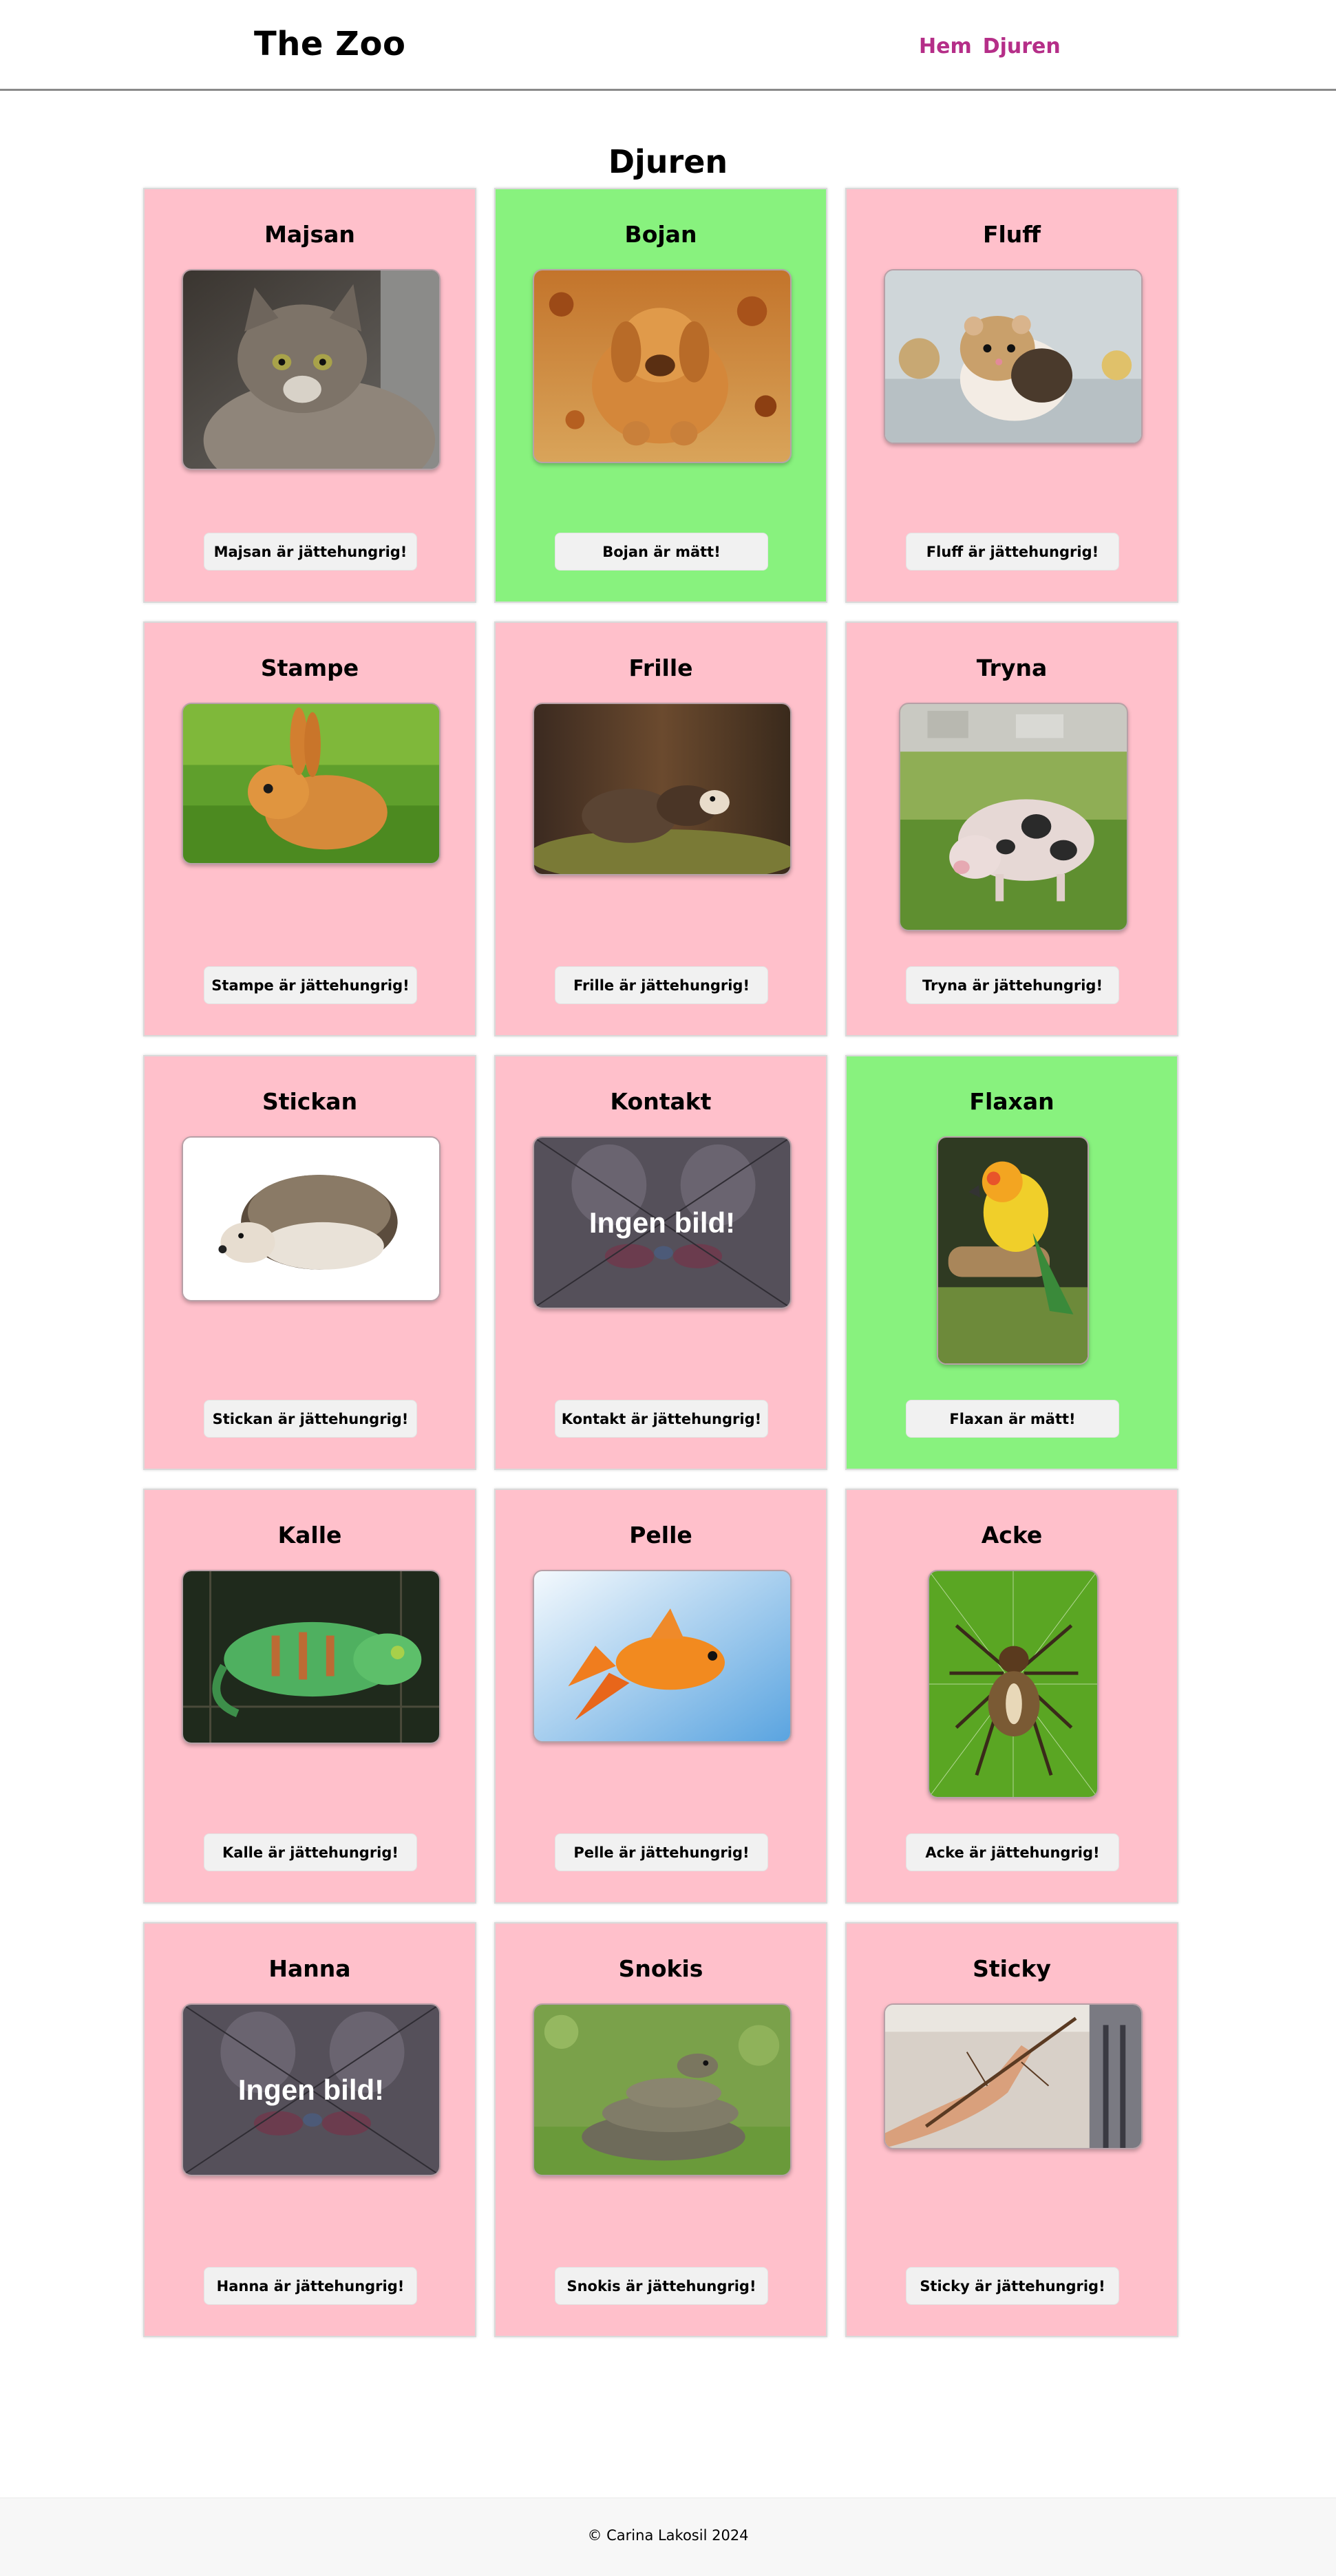  I want to click on animal-card: Bojan Bojan är mätt!, so click(660, 395).